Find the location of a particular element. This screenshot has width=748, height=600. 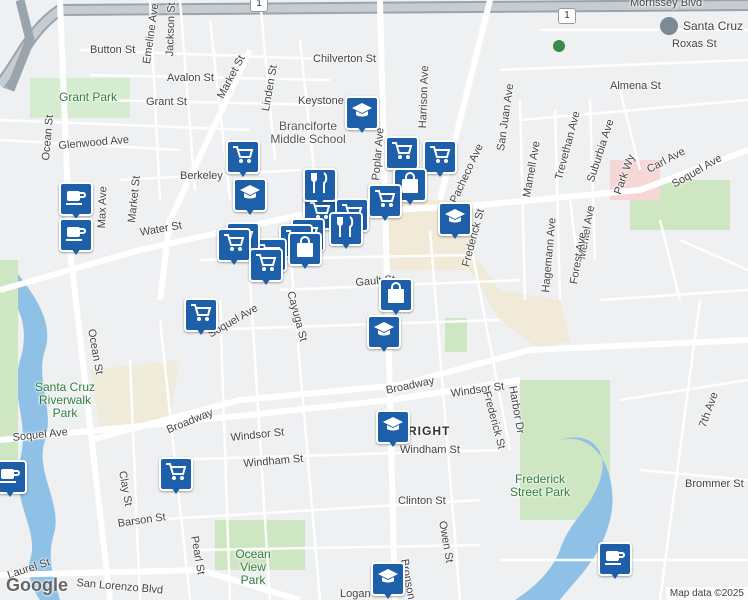

street-label: Harrison Ave is located at coordinates (424, 97).